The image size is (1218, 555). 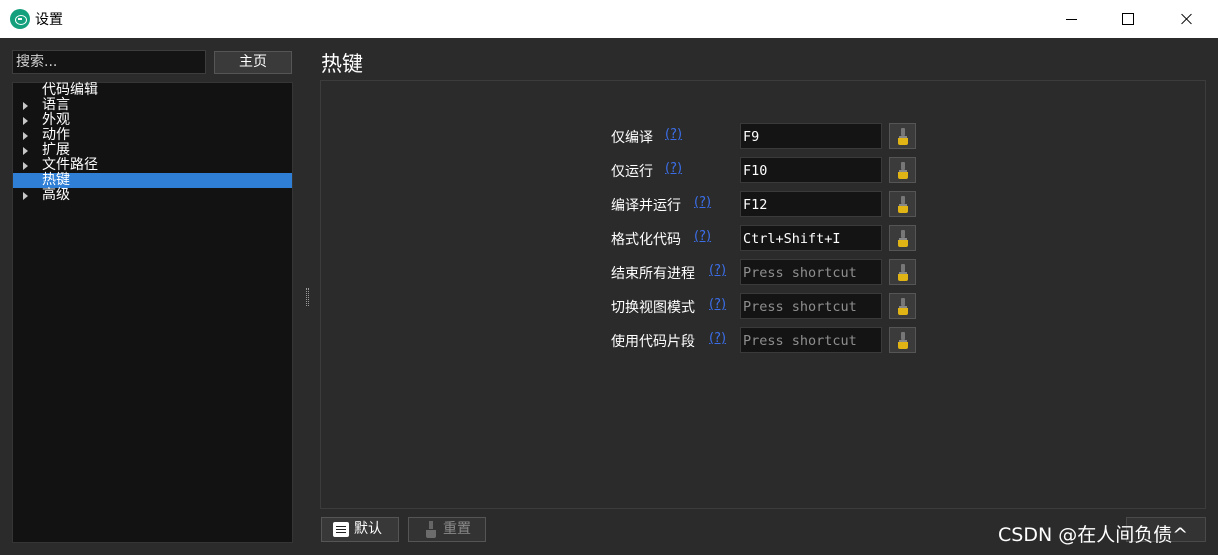 What do you see at coordinates (152, 120) in the screenshot?
I see `tree-item-appearance: 外观` at bounding box center [152, 120].